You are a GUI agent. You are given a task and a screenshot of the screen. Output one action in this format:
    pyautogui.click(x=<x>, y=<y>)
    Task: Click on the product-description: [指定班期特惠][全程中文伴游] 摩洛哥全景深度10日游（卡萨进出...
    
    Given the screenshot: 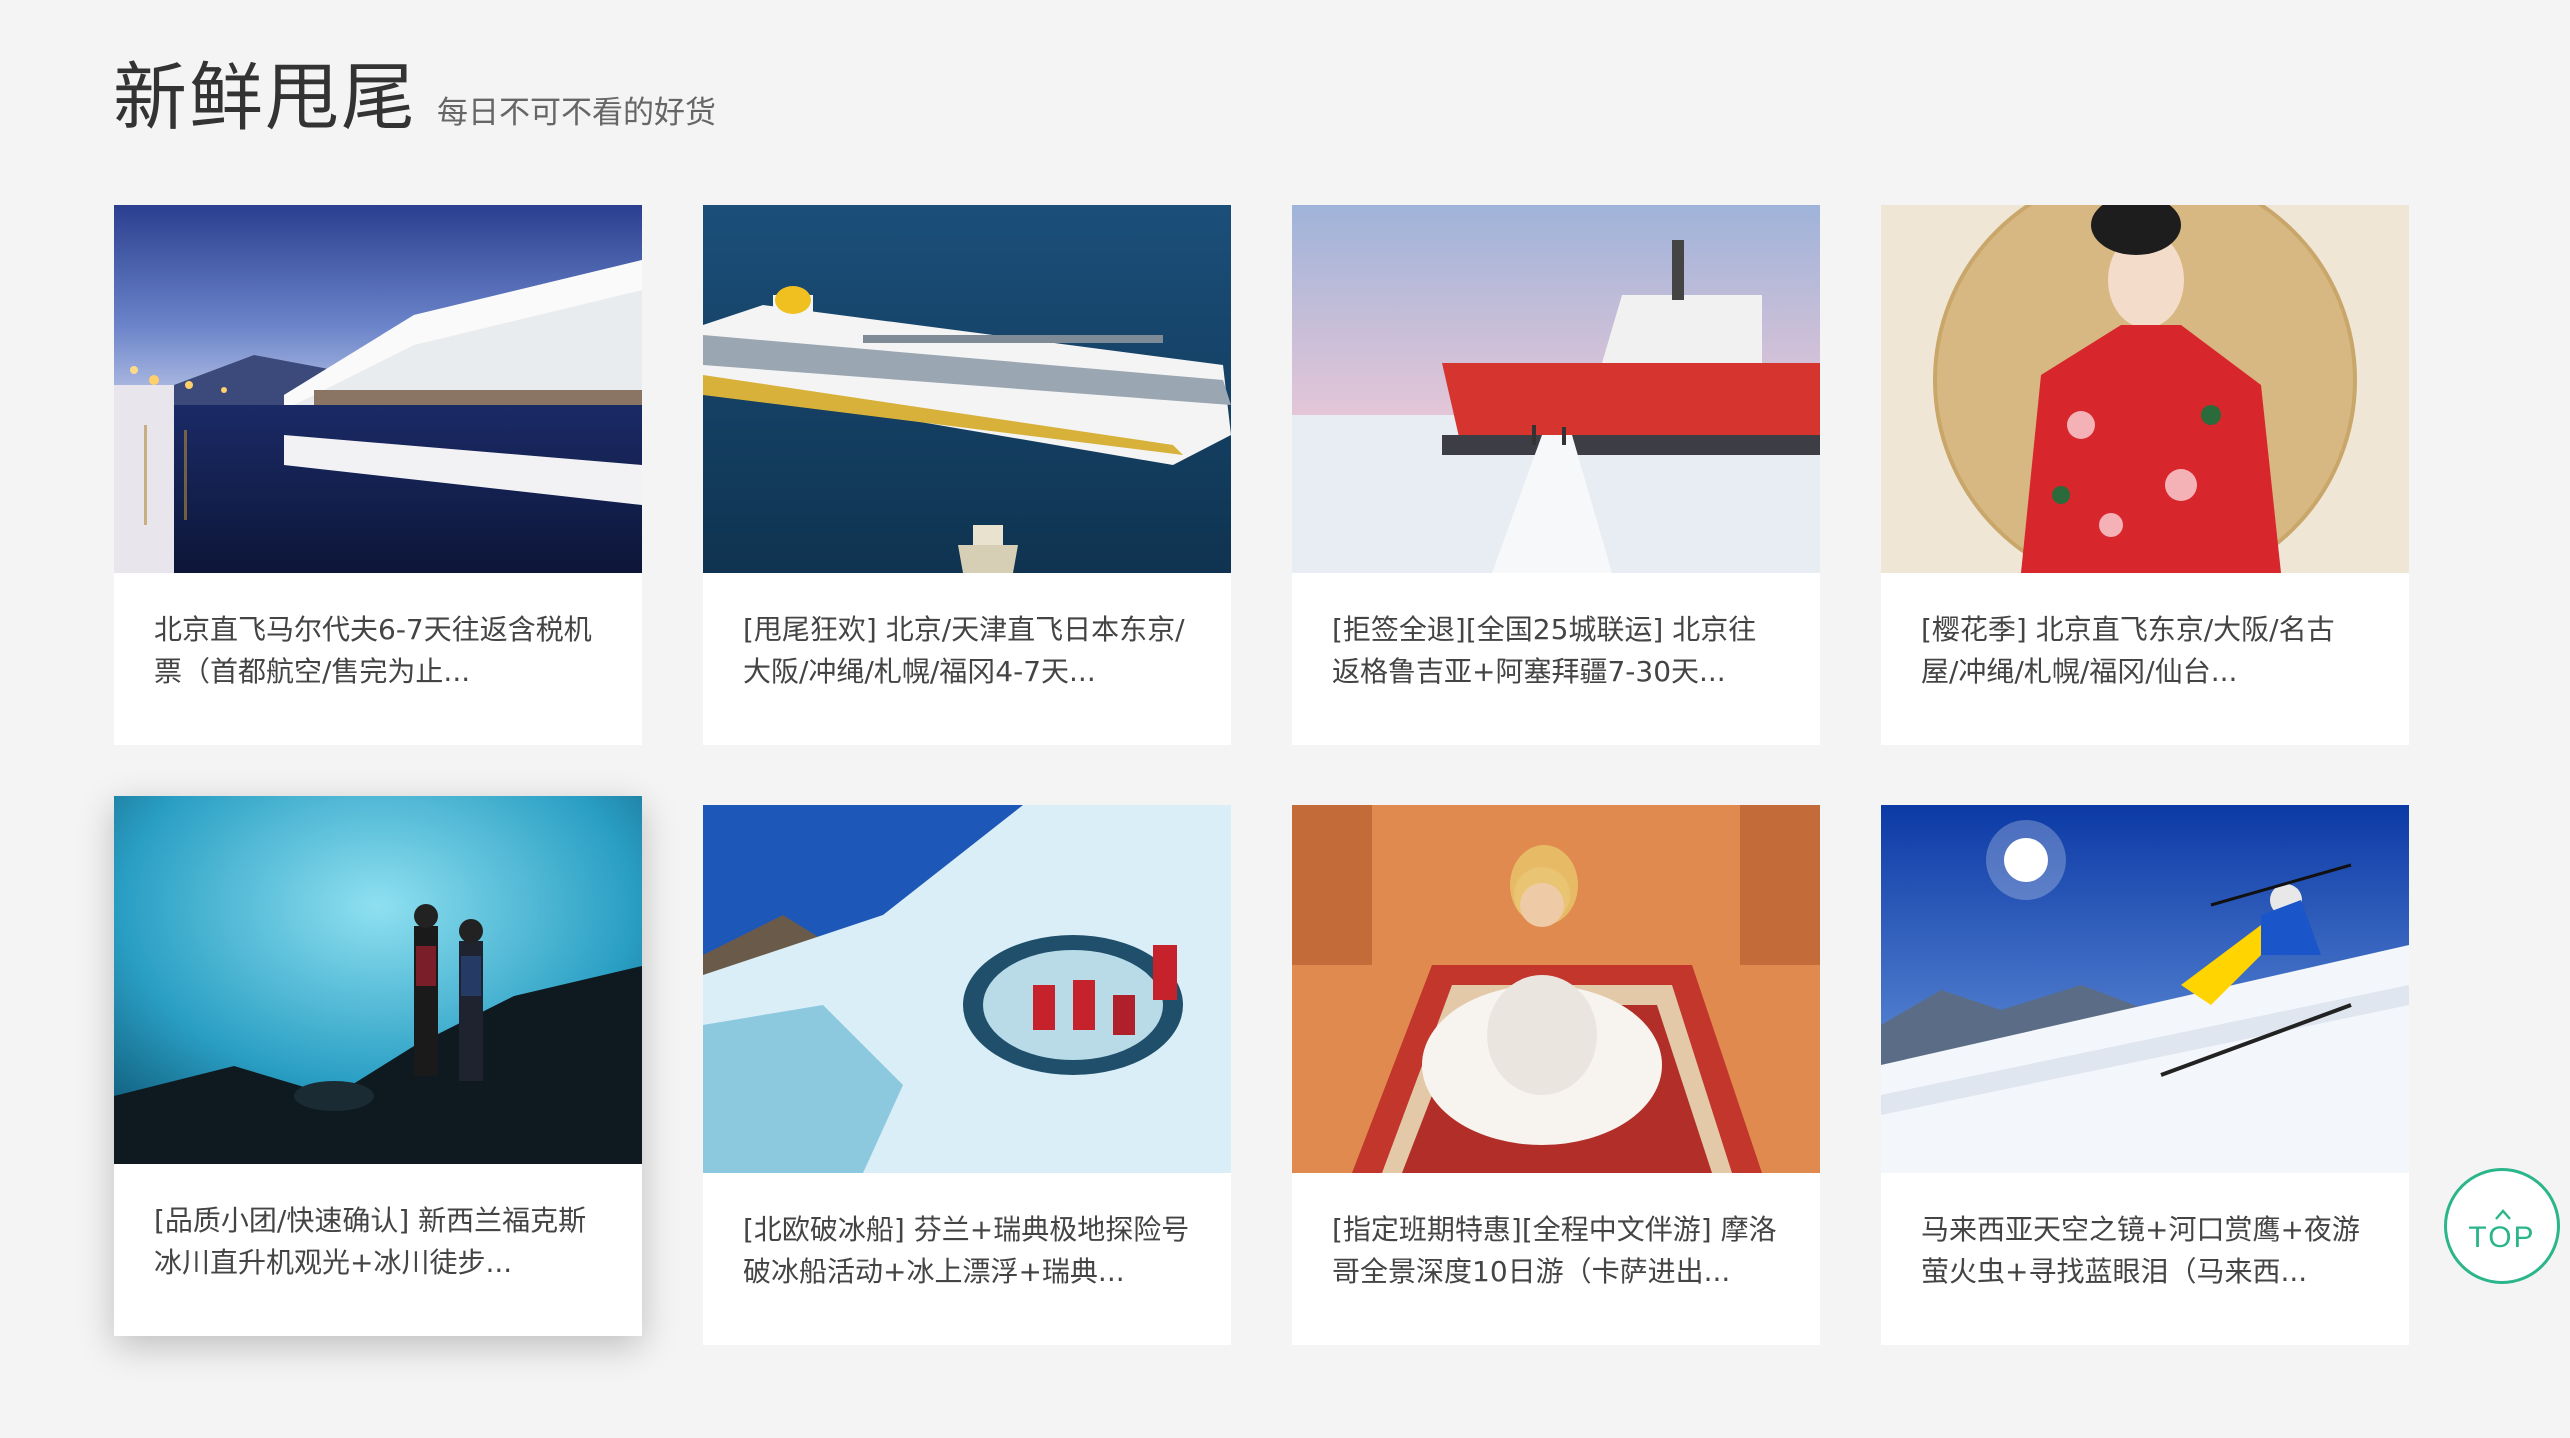 What is the action you would take?
    pyautogui.click(x=1557, y=1251)
    